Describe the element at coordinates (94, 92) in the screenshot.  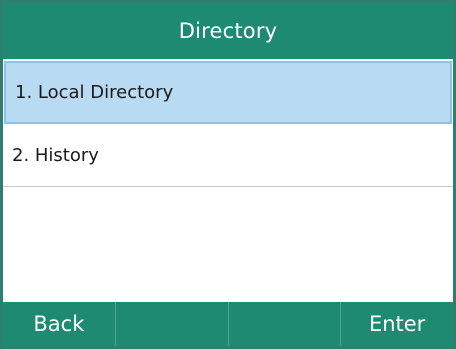
I see `menu-item-label: 1. Local Directory` at that location.